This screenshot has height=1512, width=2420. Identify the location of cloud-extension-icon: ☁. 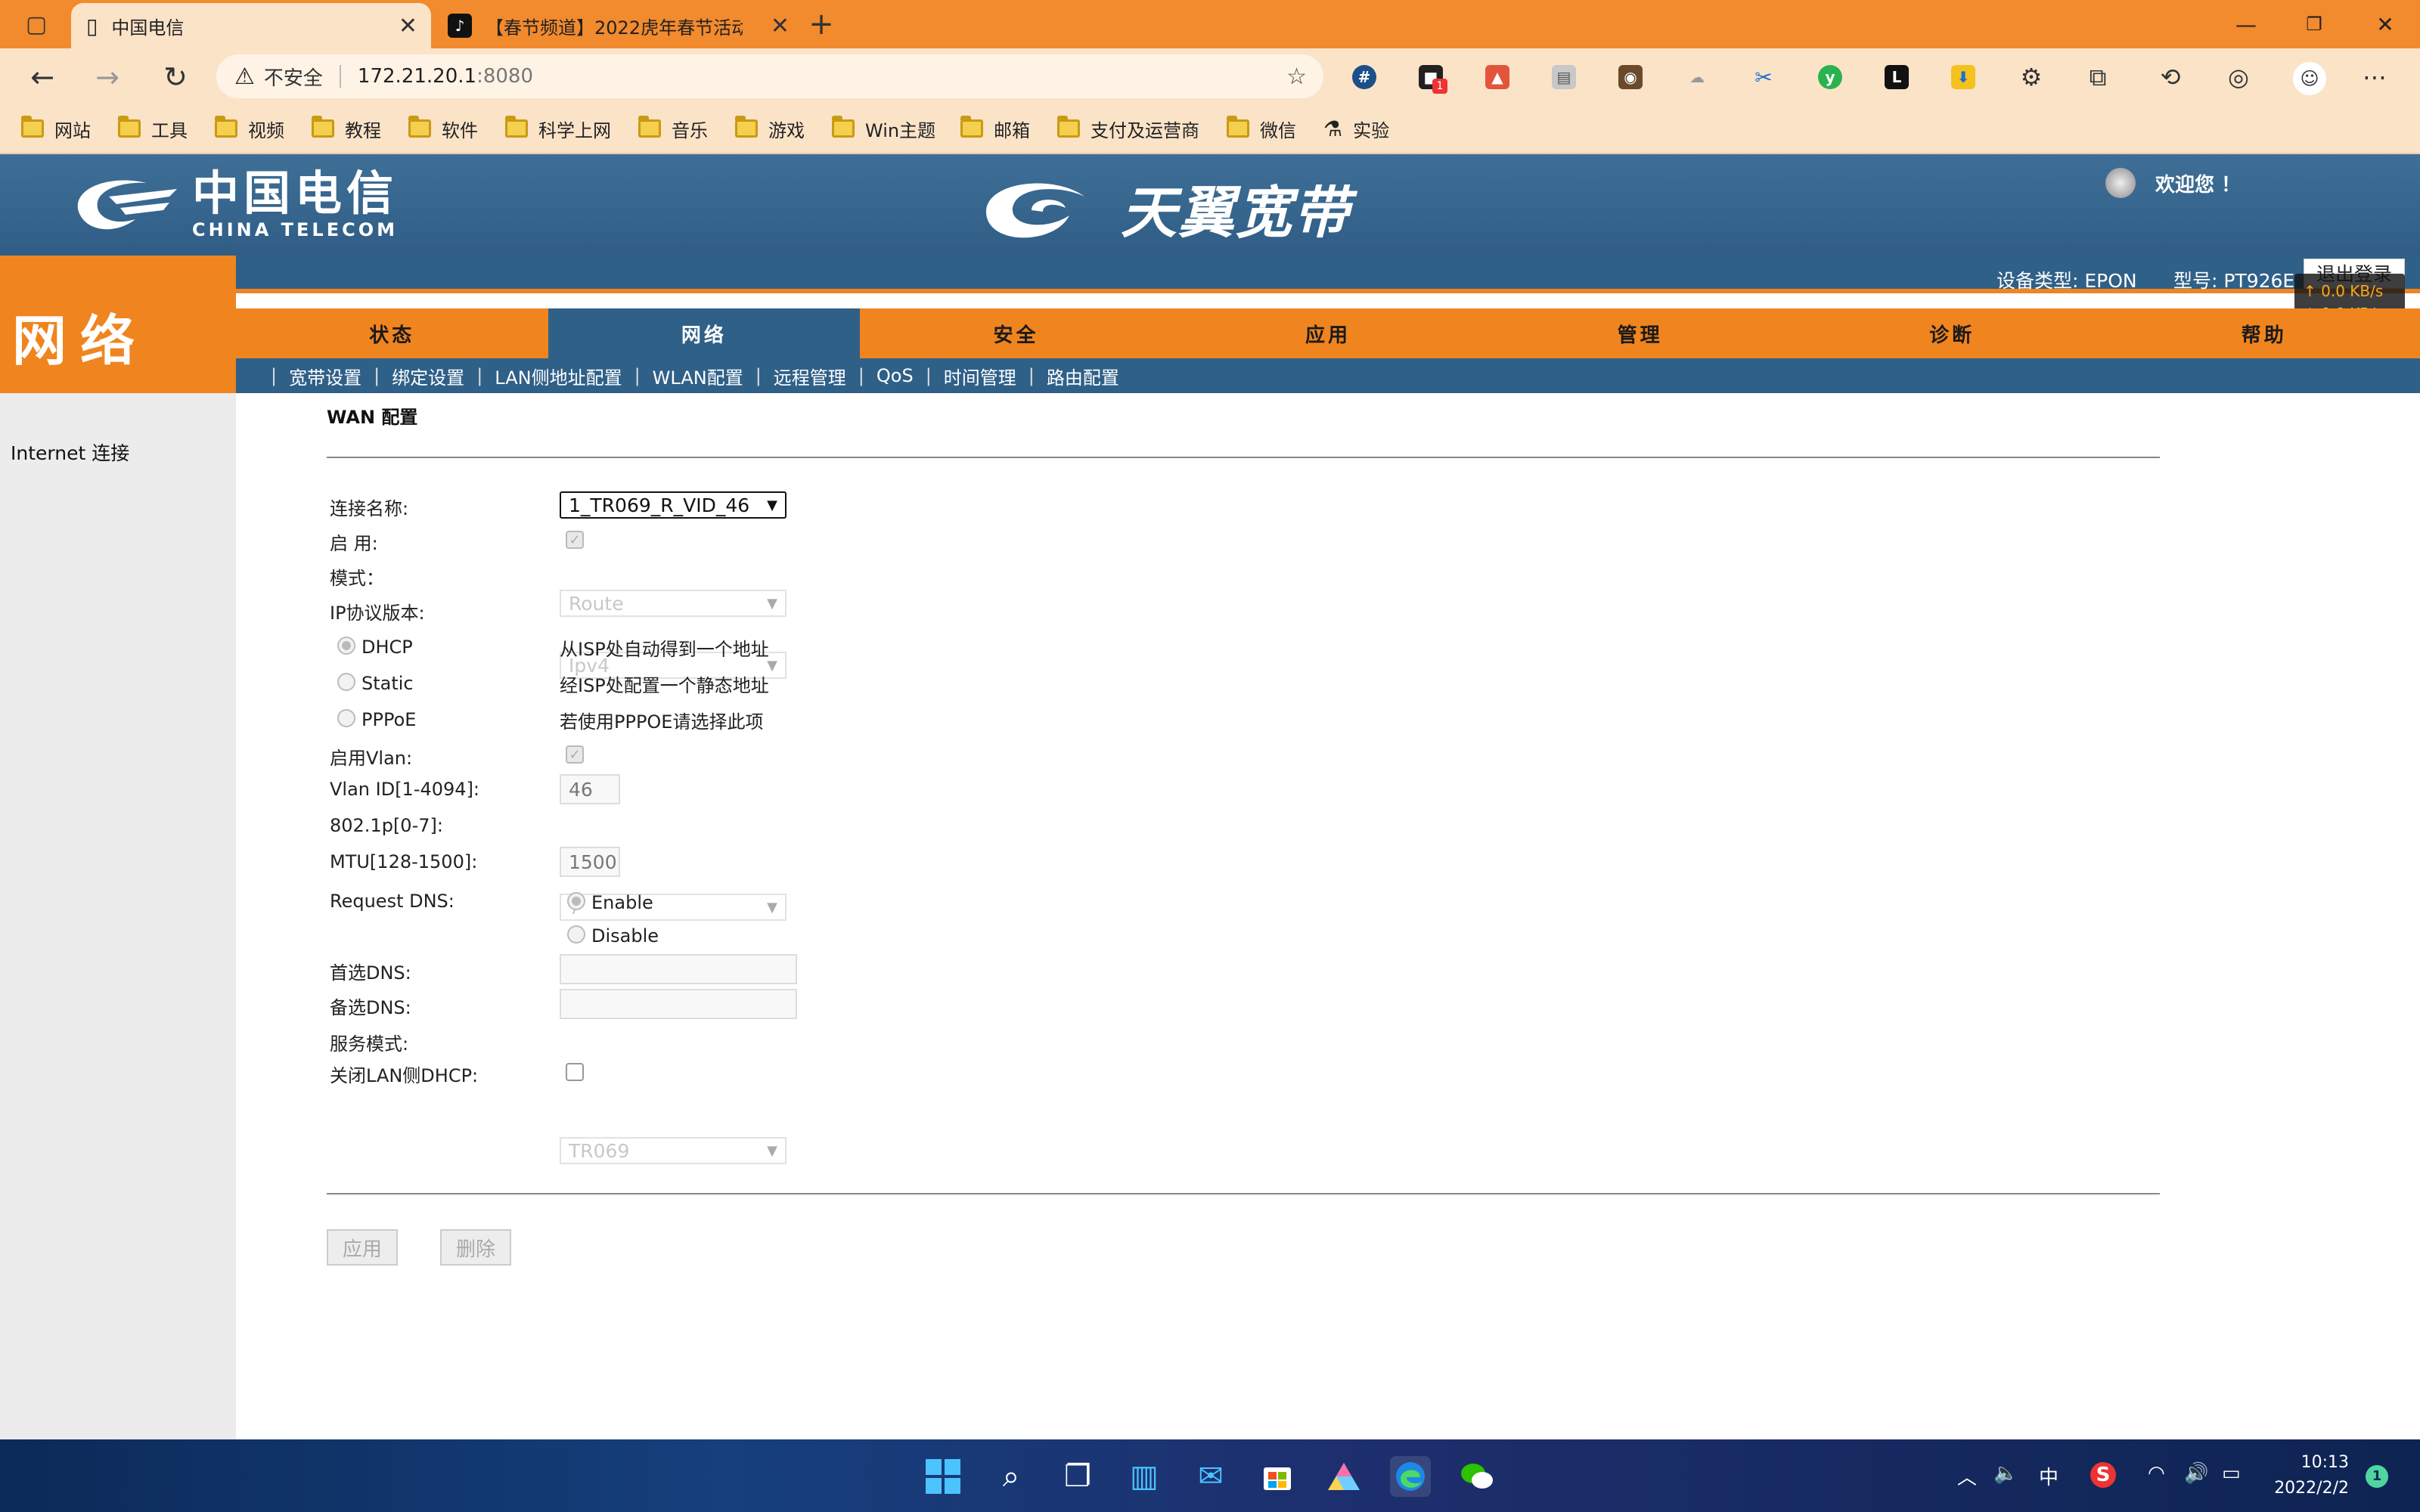
(1697, 77).